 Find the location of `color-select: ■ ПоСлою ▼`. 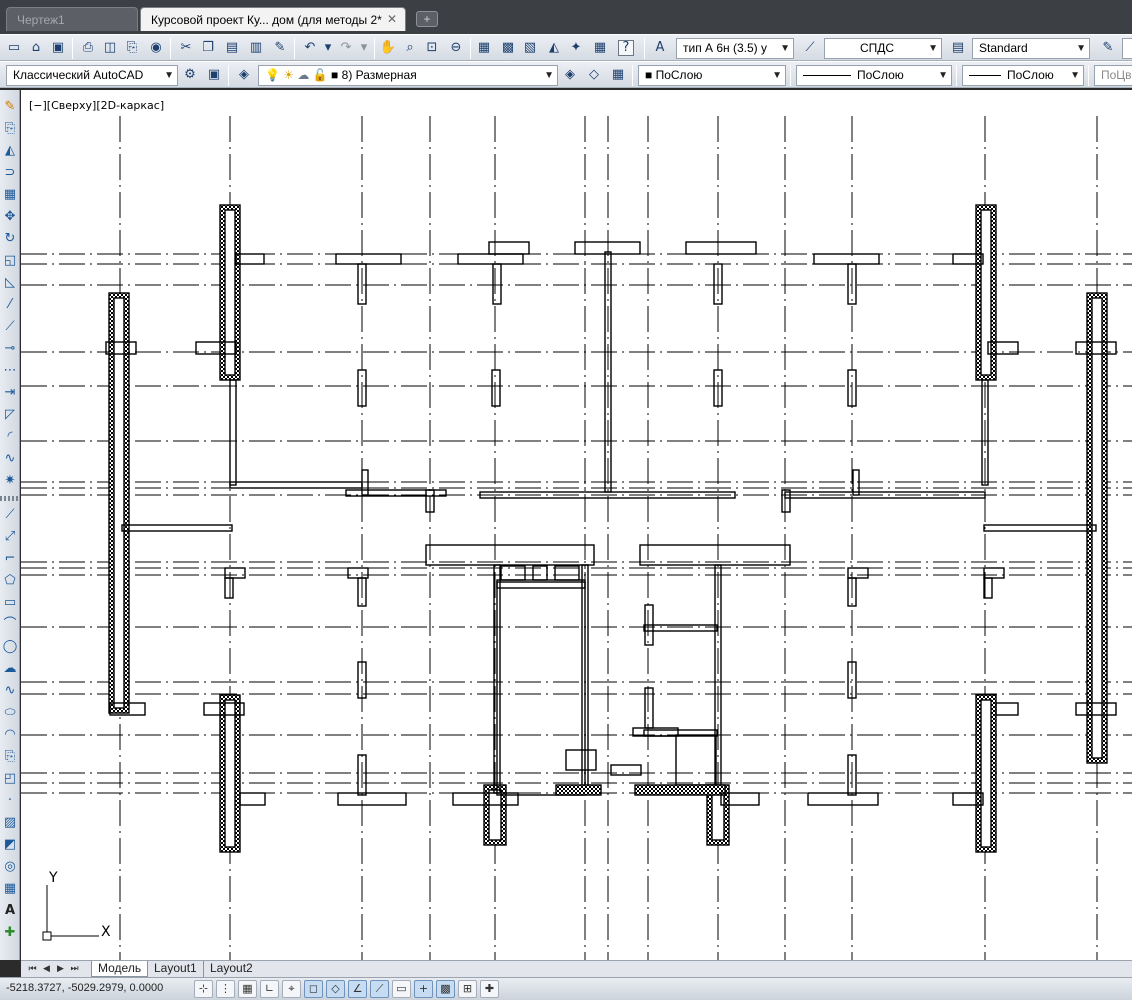

color-select: ■ ПоСлою ▼ is located at coordinates (712, 75).